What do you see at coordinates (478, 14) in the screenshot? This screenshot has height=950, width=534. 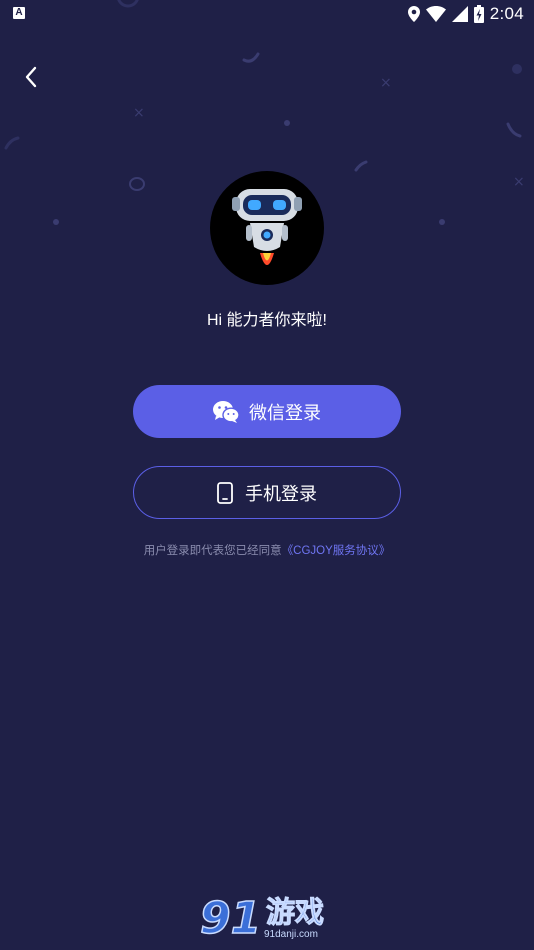 I see `battery-charging-icon` at bounding box center [478, 14].